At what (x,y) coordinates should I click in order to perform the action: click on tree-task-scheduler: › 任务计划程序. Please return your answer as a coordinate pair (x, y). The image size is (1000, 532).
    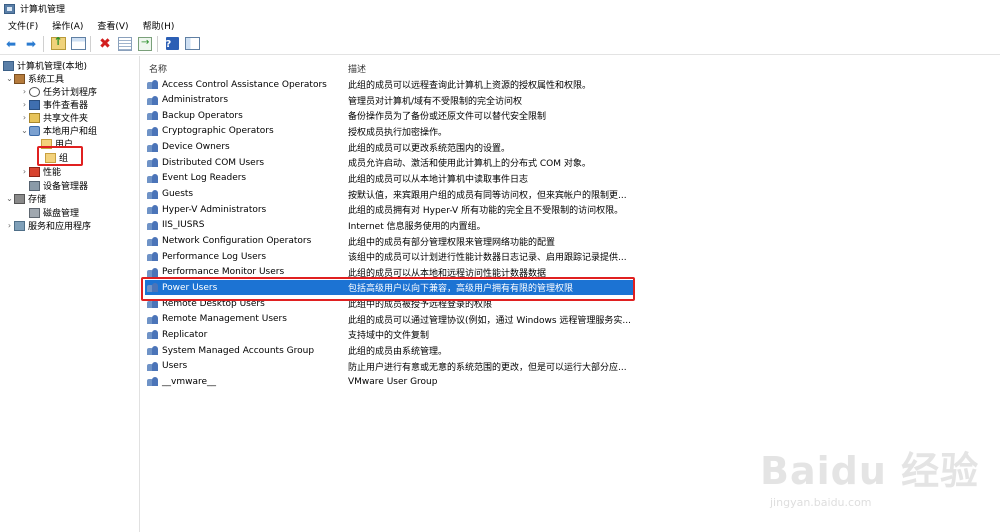
    Looking at the image, I should click on (58, 91).